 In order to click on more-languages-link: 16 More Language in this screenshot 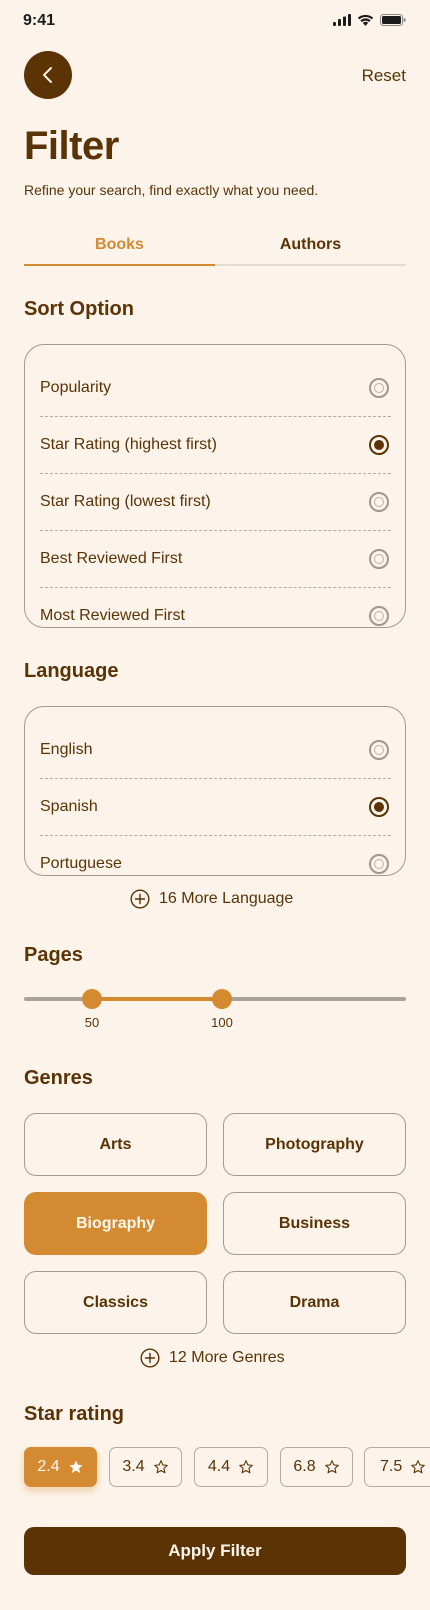, I will do `click(211, 899)`.